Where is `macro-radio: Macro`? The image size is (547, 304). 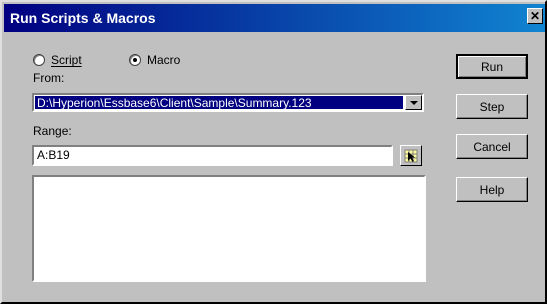 macro-radio: Macro is located at coordinates (154, 60).